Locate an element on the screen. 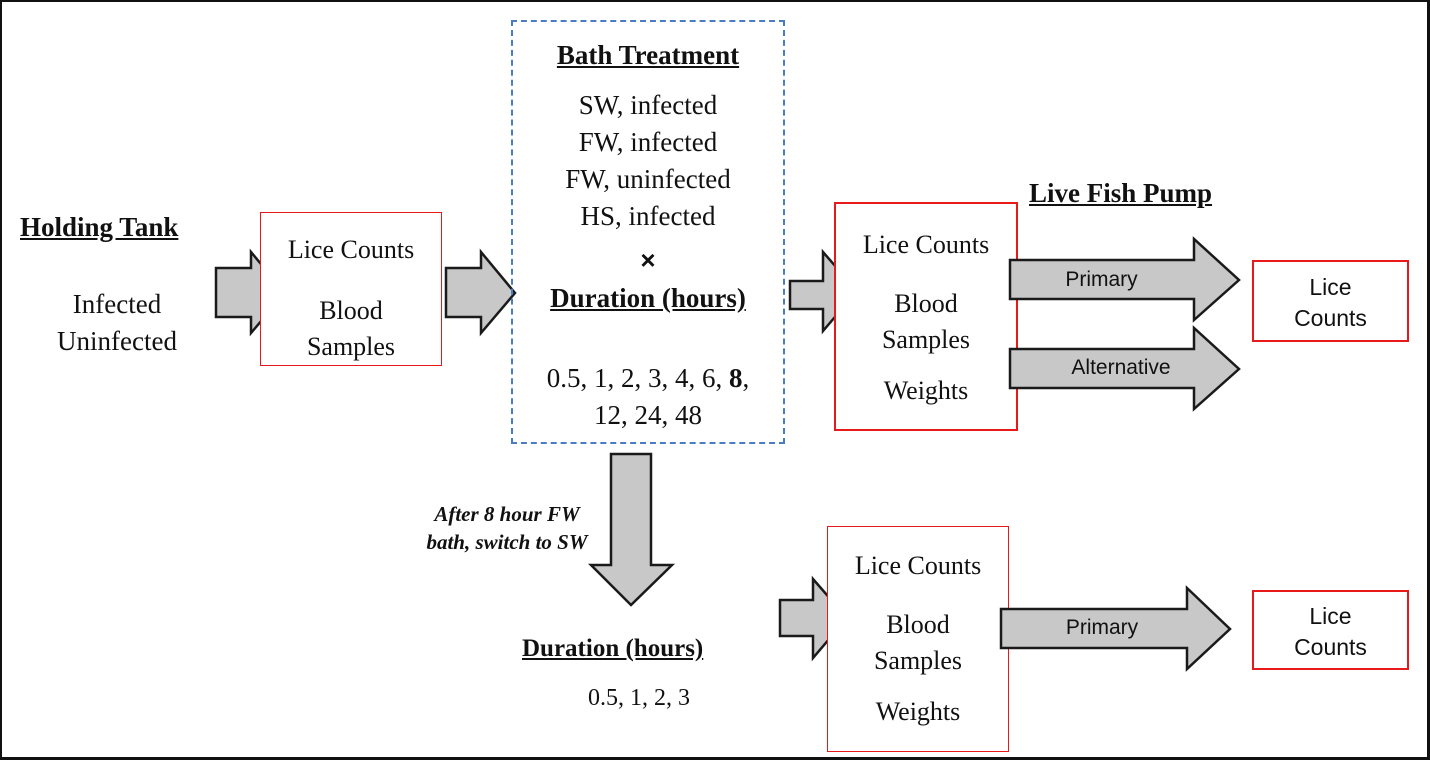 The image size is (1430, 760). stage1-measurements-box: Lice Counts Blood Samples is located at coordinates (351, 289).